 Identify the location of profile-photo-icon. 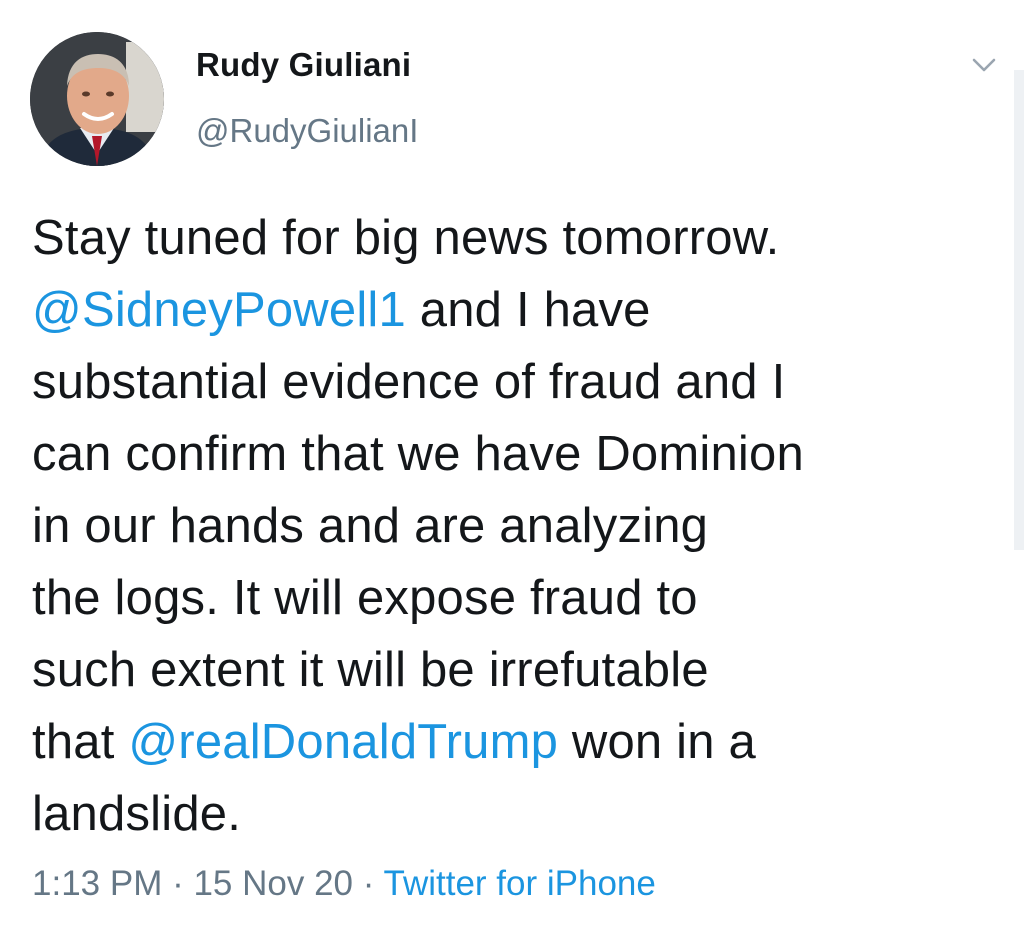
(97, 99).